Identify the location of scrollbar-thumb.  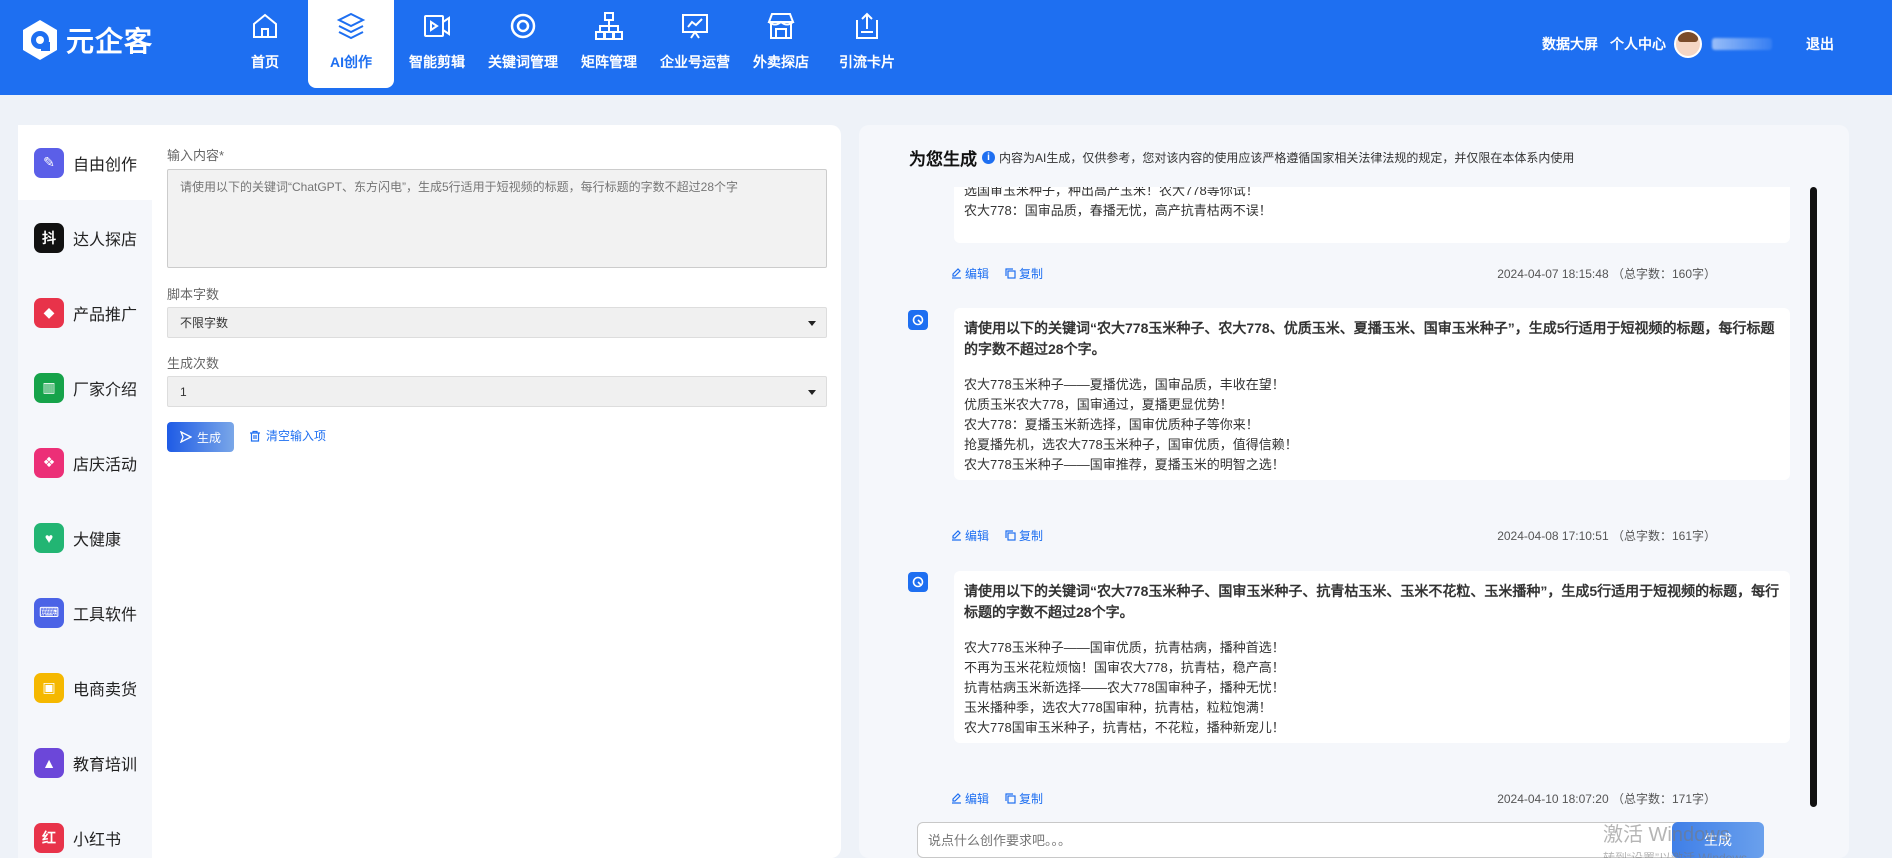
(1813, 497).